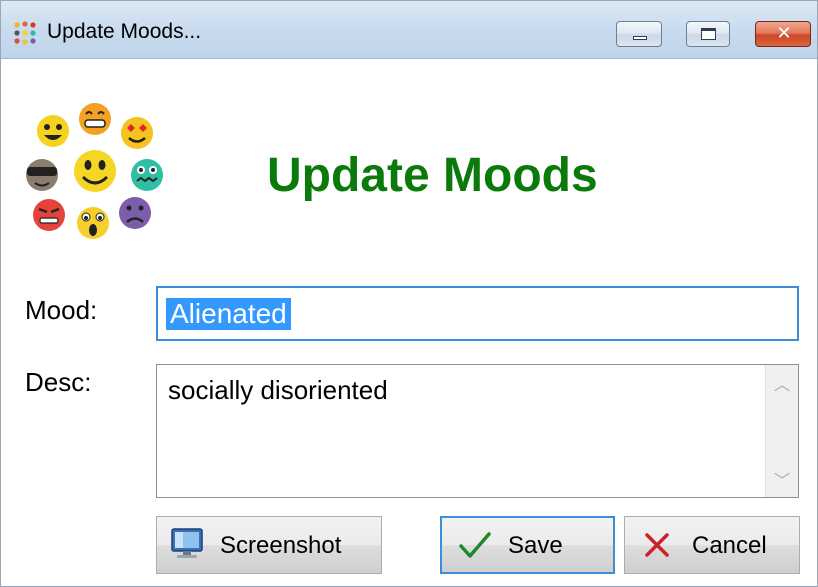 The height and width of the screenshot is (587, 818). I want to click on mood-input-value: Alienated, so click(228, 314).